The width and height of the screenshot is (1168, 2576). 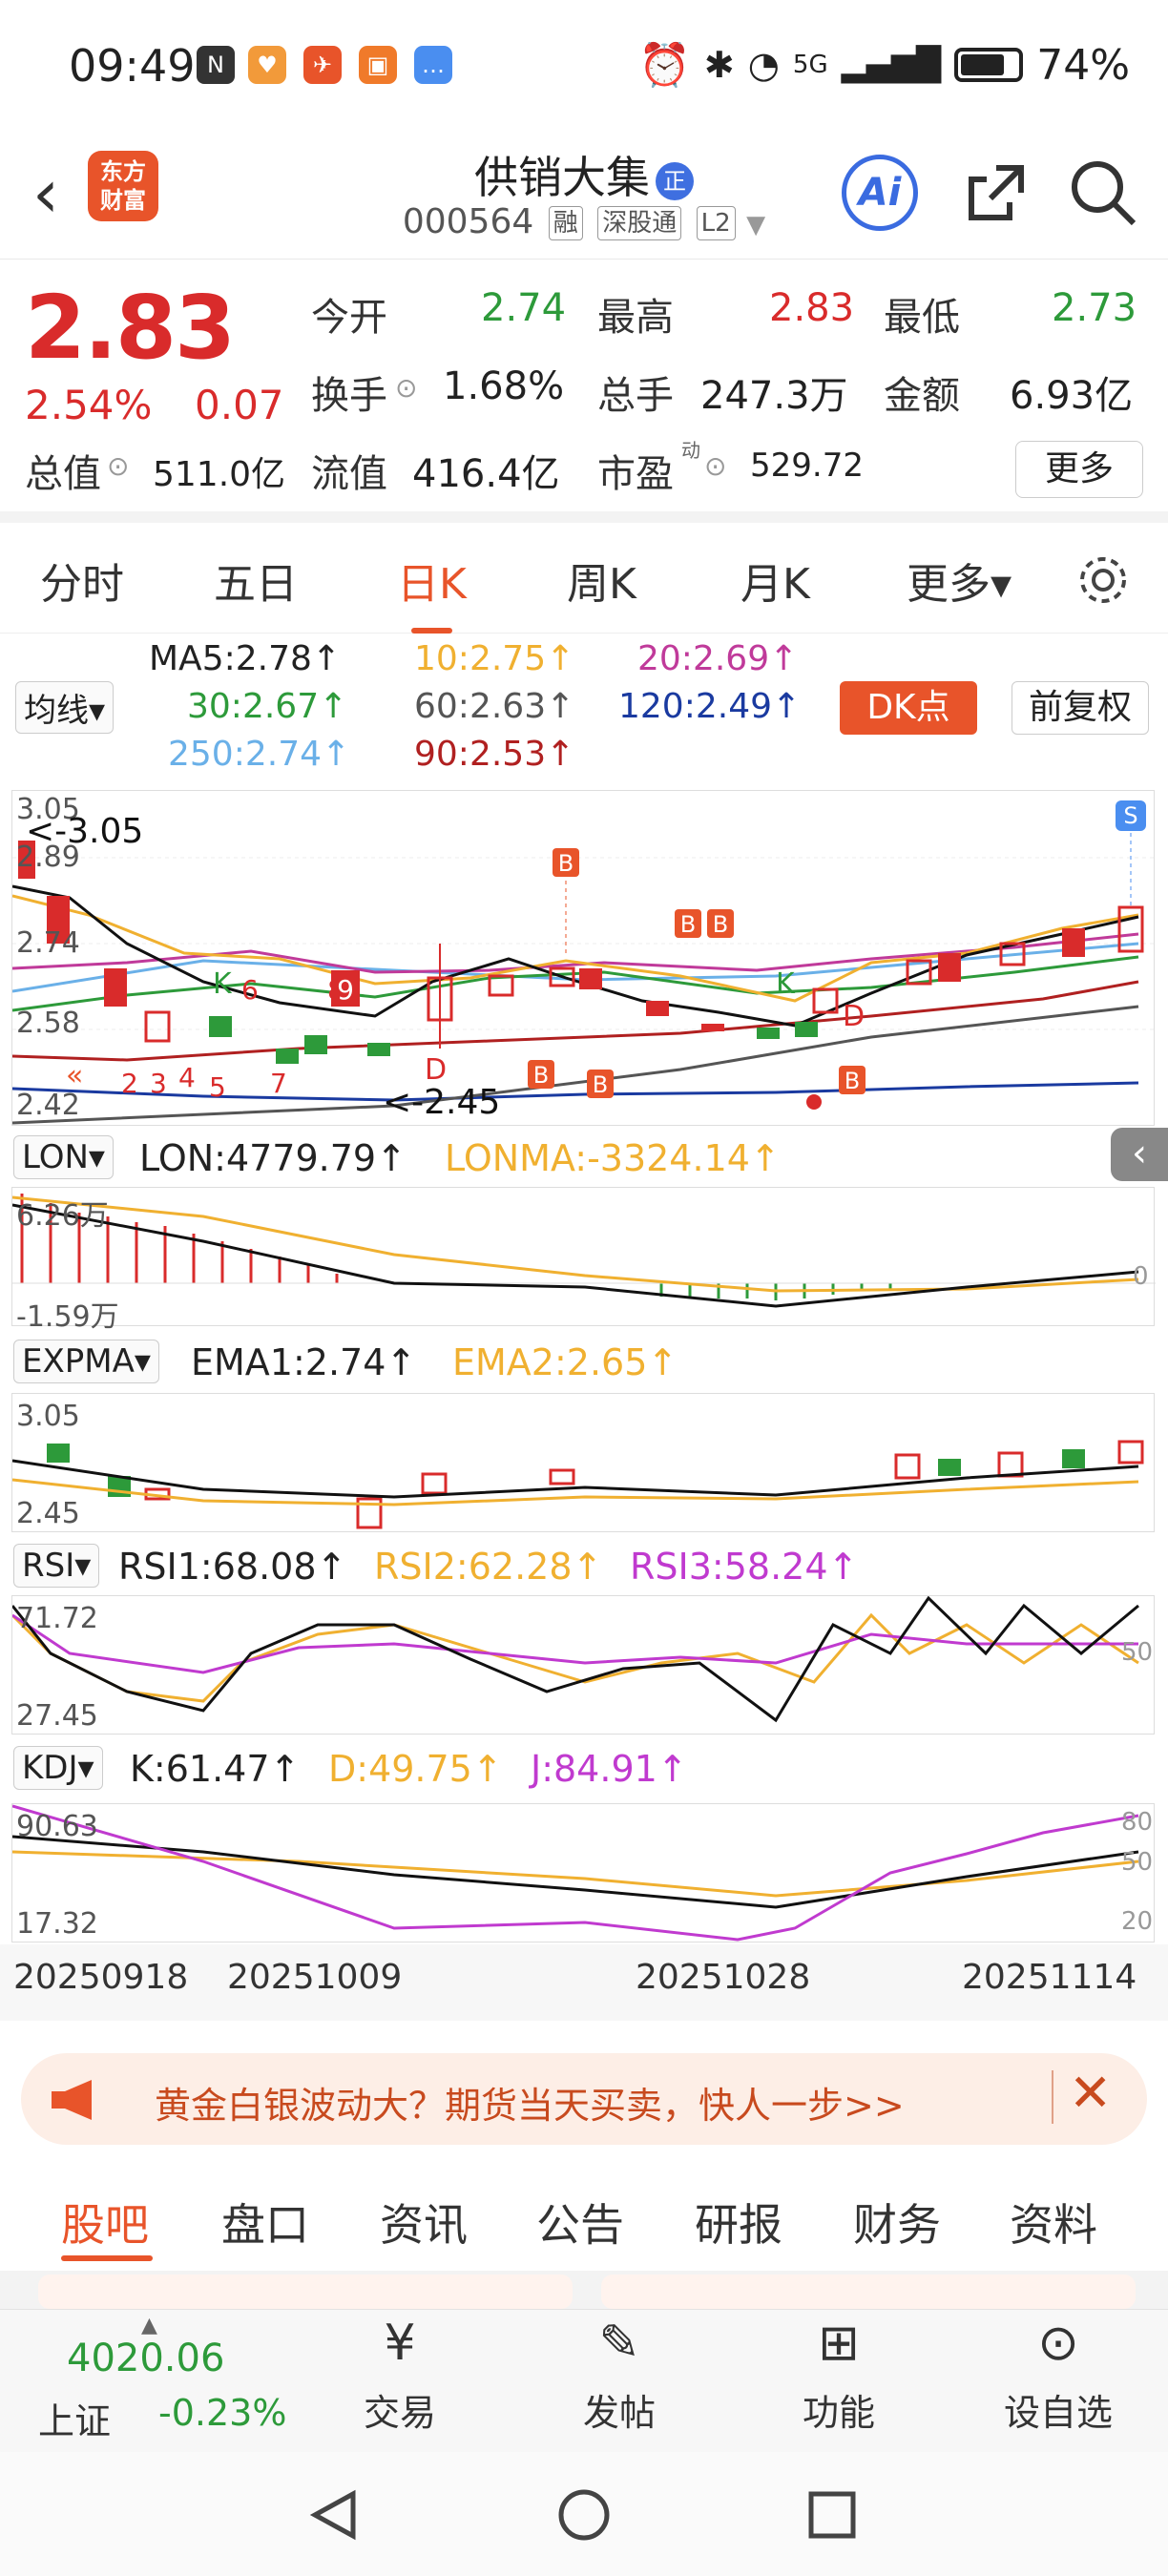 What do you see at coordinates (349, 474) in the screenshot?
I see `float-label: 流值` at bounding box center [349, 474].